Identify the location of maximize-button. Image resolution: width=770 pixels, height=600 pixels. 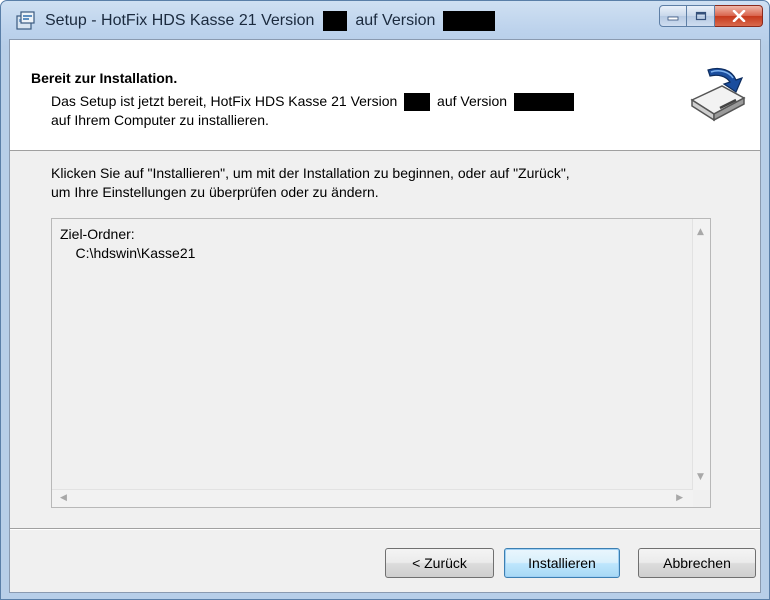
(701, 16).